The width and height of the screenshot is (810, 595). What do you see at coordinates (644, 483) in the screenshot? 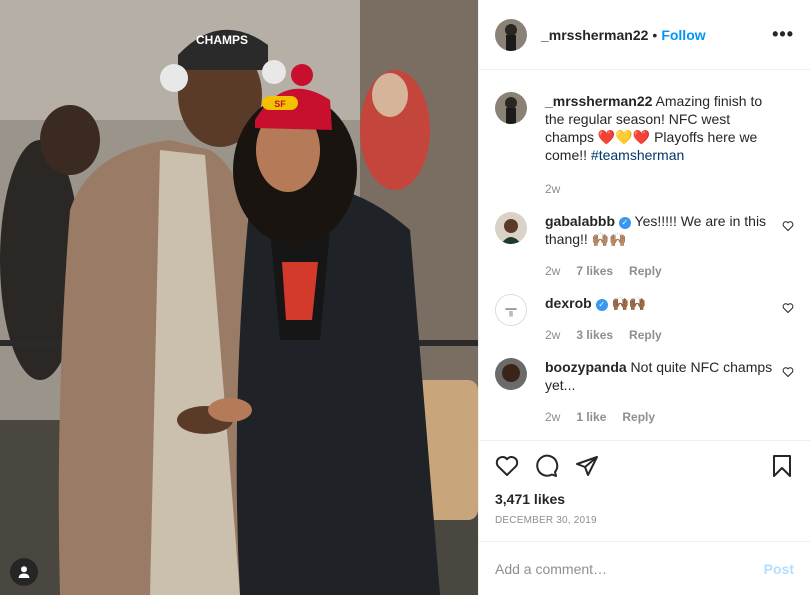
I see `post-actions: 3,471 likes DECEMBER 30, 2019` at bounding box center [644, 483].